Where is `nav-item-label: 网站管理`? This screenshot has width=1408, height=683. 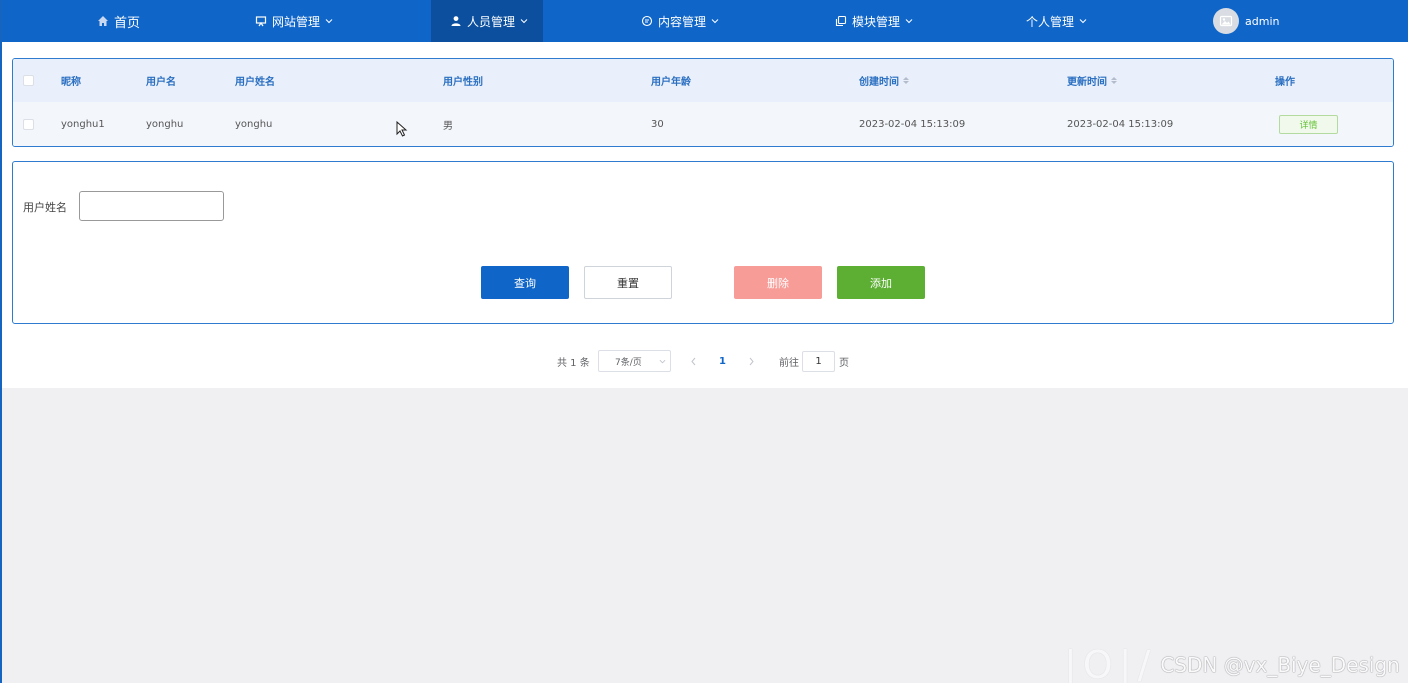
nav-item-label: 网站管理 is located at coordinates (296, 21).